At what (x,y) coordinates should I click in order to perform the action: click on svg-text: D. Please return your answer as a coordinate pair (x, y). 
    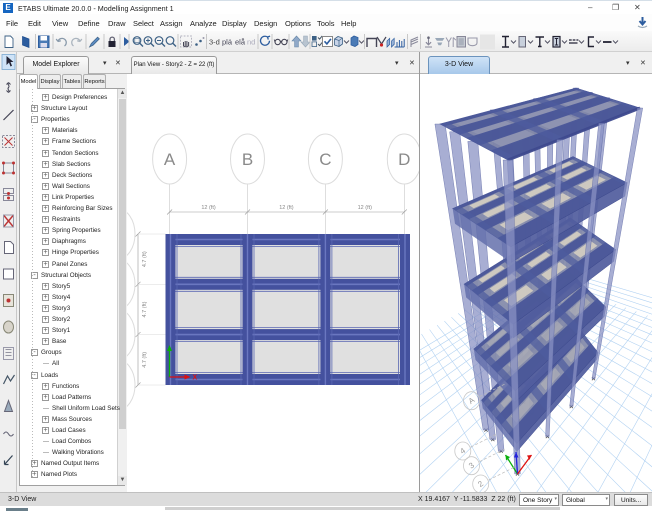
    Looking at the image, I should click on (404, 159).